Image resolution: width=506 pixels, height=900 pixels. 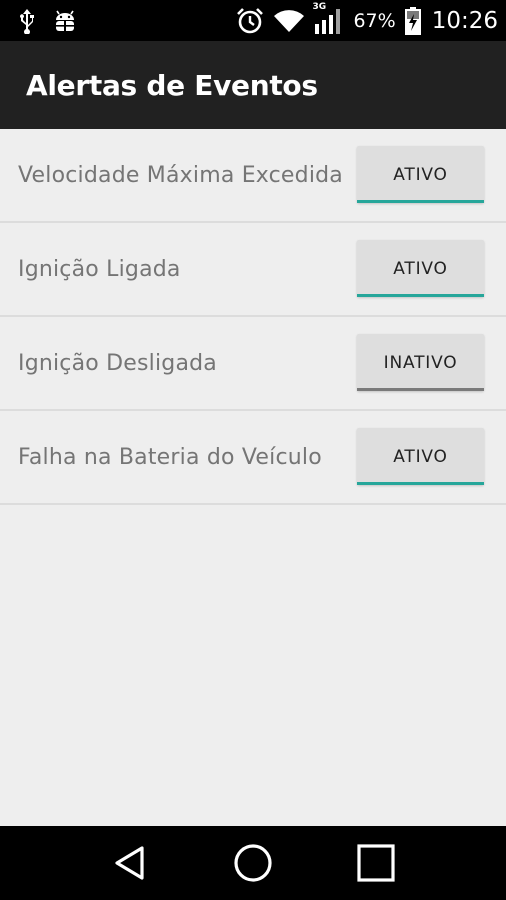 I want to click on status-right-icons: 3G 67% 10:26, so click(x=362, y=19).